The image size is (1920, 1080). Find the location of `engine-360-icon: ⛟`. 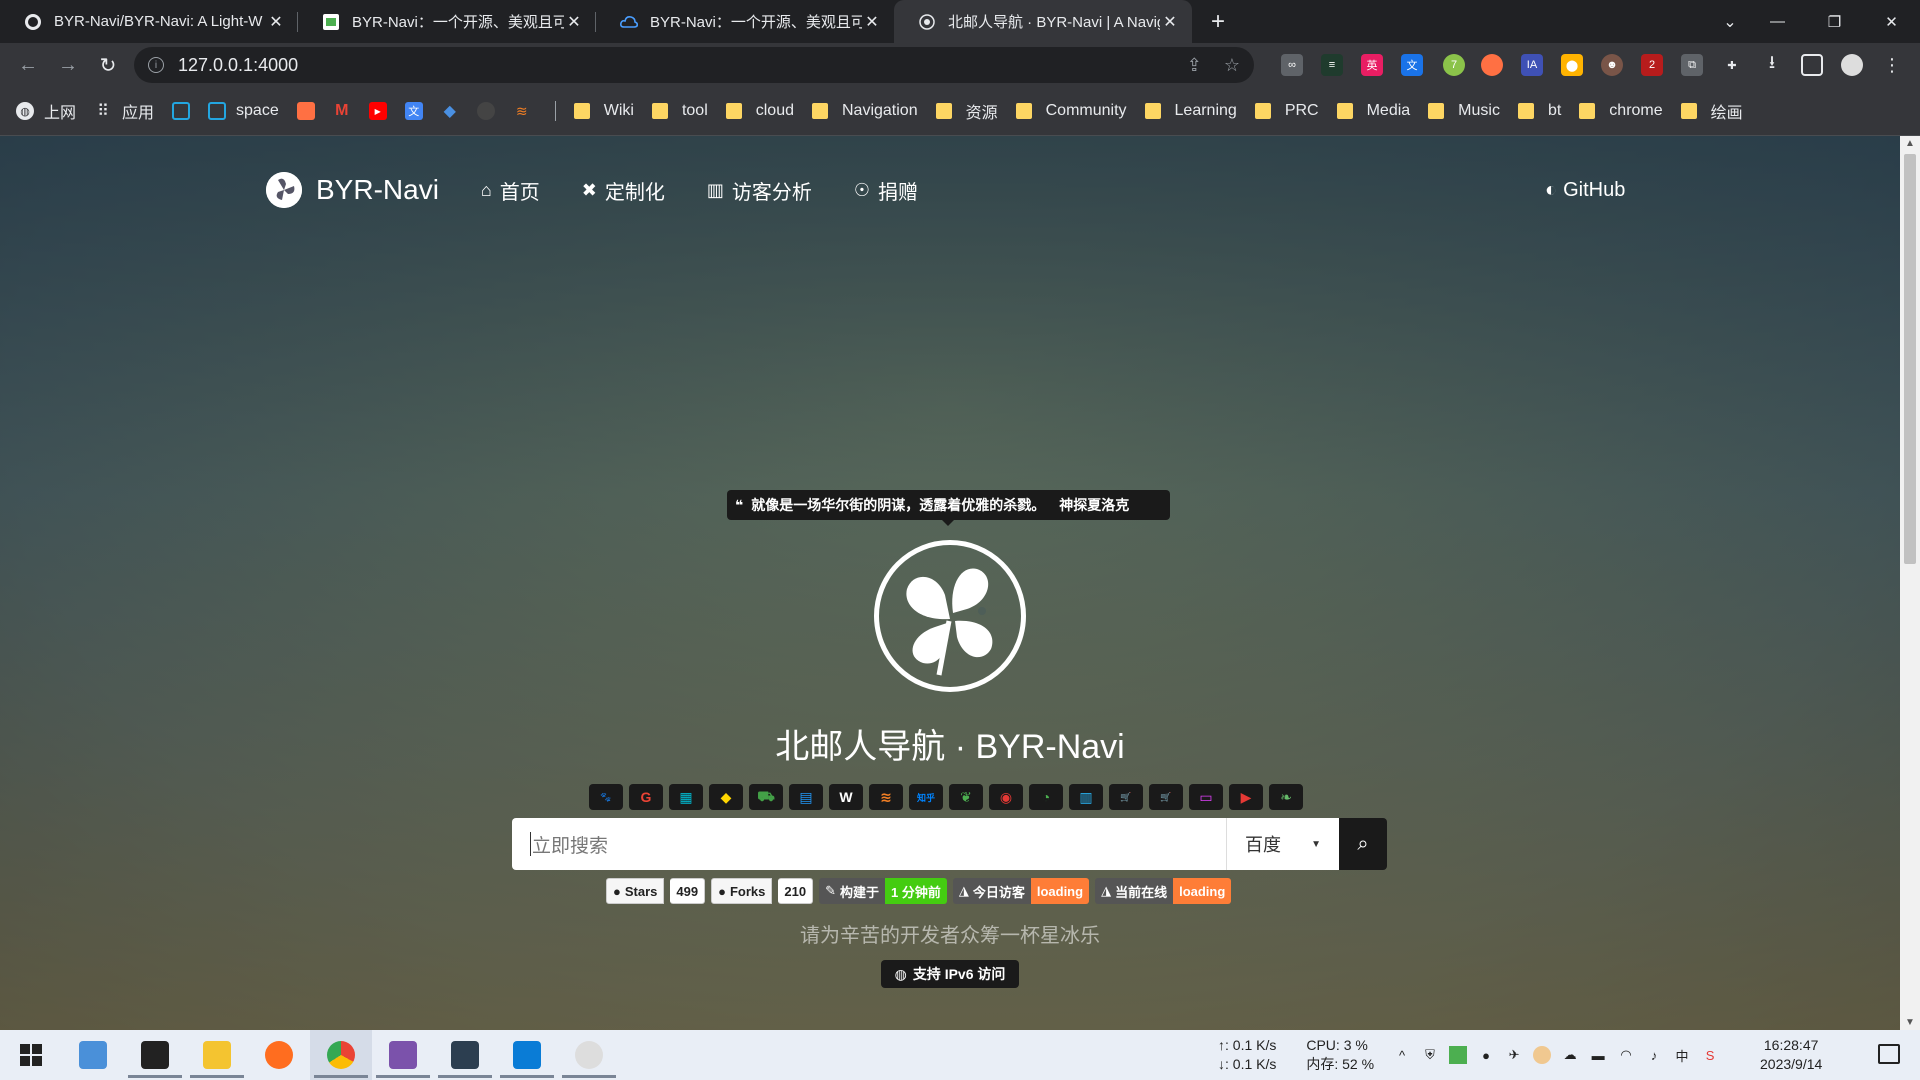

engine-360-icon: ⛟ is located at coordinates (766, 797).